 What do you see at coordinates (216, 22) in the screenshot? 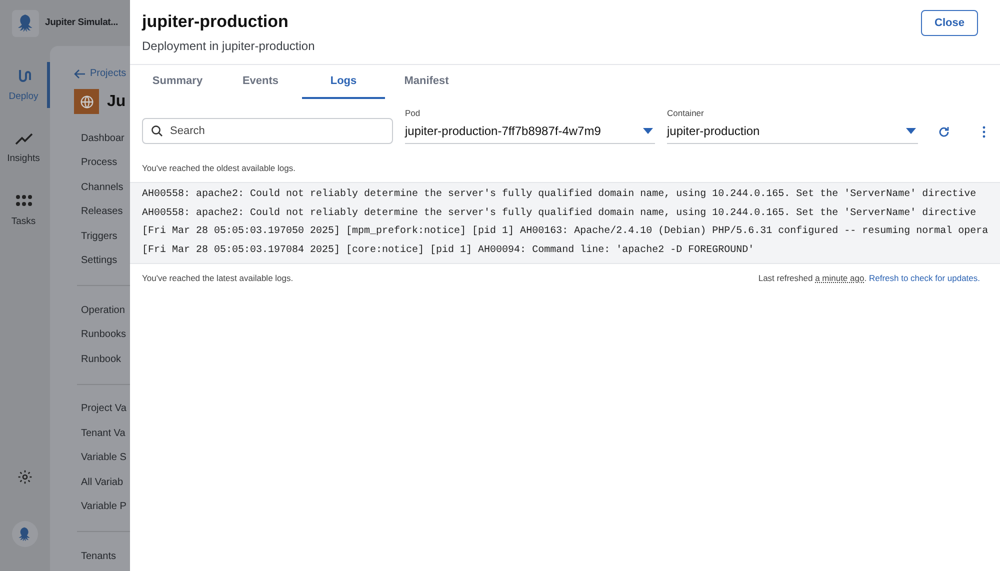
I see `drawer-title: jupiter-production` at bounding box center [216, 22].